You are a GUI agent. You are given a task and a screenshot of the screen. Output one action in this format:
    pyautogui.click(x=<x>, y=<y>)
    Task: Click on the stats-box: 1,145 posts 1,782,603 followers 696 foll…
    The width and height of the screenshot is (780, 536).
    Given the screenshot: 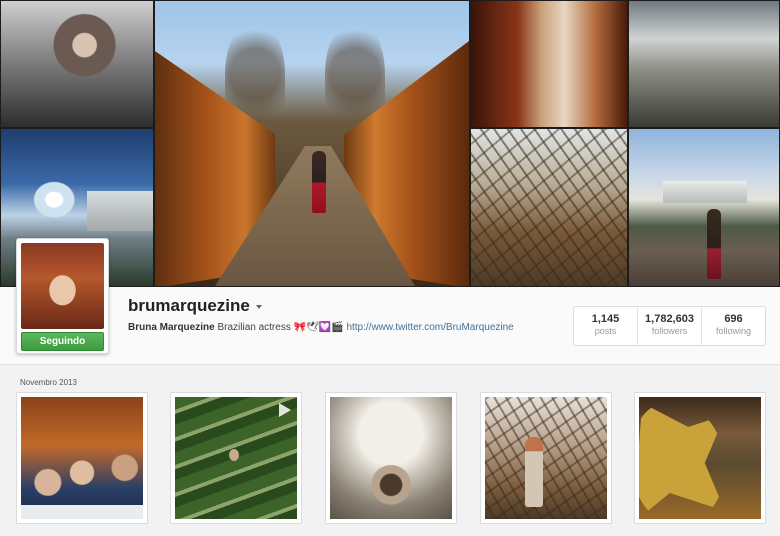 What is the action you would take?
    pyautogui.click(x=669, y=326)
    